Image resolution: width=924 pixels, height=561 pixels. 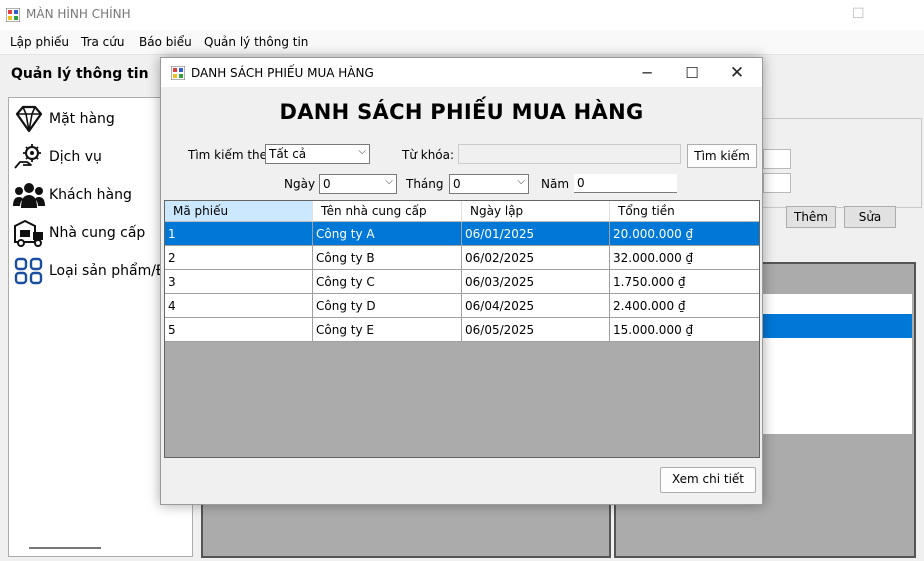 I want to click on diamond-icon, so click(x=29, y=119).